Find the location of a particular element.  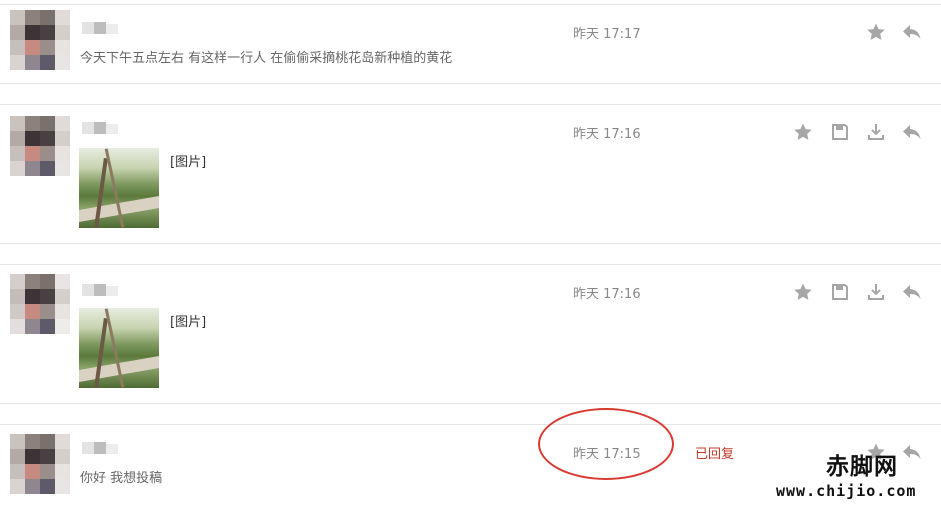

message-text: 今天下午五点左右 有这样一行人 在偷偷采摘桃花岛新种植的黄花 is located at coordinates (266, 58).